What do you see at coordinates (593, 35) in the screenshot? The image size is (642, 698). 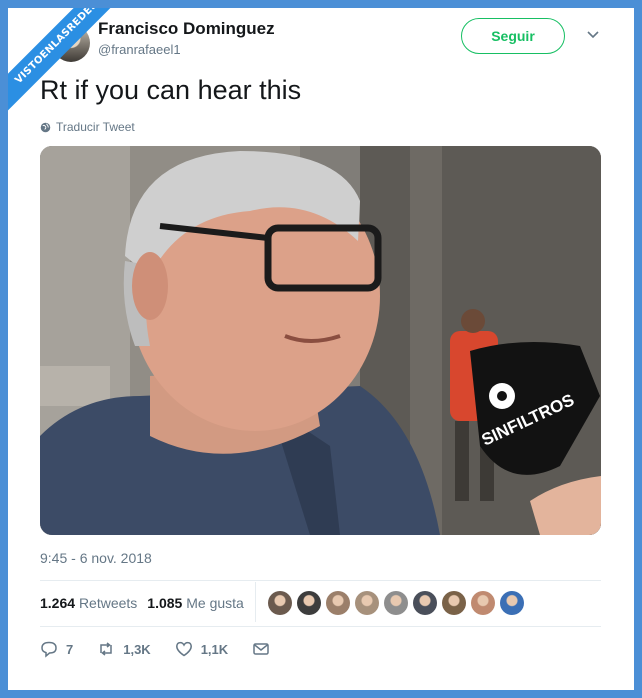 I see `chevron-down-icon` at bounding box center [593, 35].